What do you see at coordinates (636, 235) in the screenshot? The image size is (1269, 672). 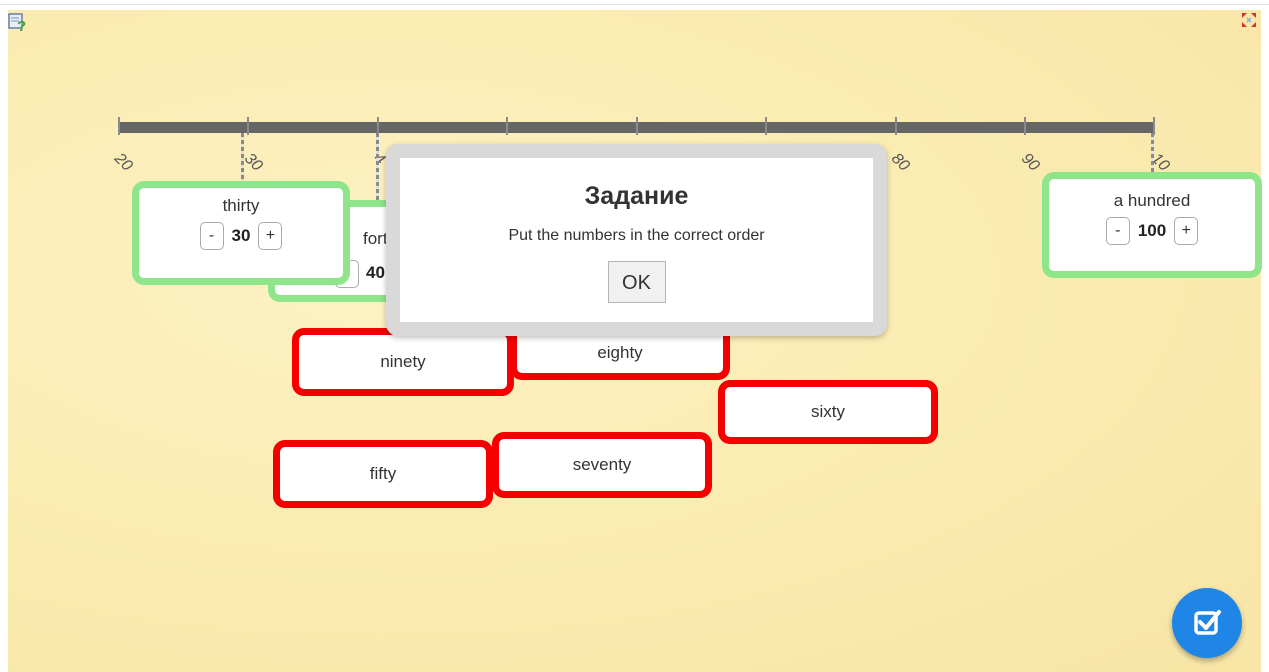 I see `dialog-message: Put the numbers in the correct order` at bounding box center [636, 235].